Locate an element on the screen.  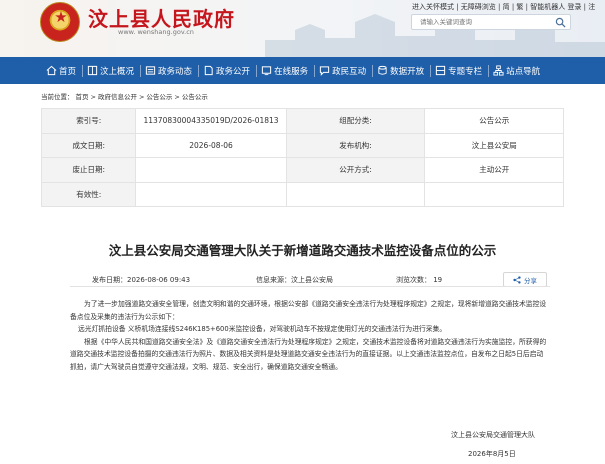
date-value: 2026-08-06 is located at coordinates (211, 145).